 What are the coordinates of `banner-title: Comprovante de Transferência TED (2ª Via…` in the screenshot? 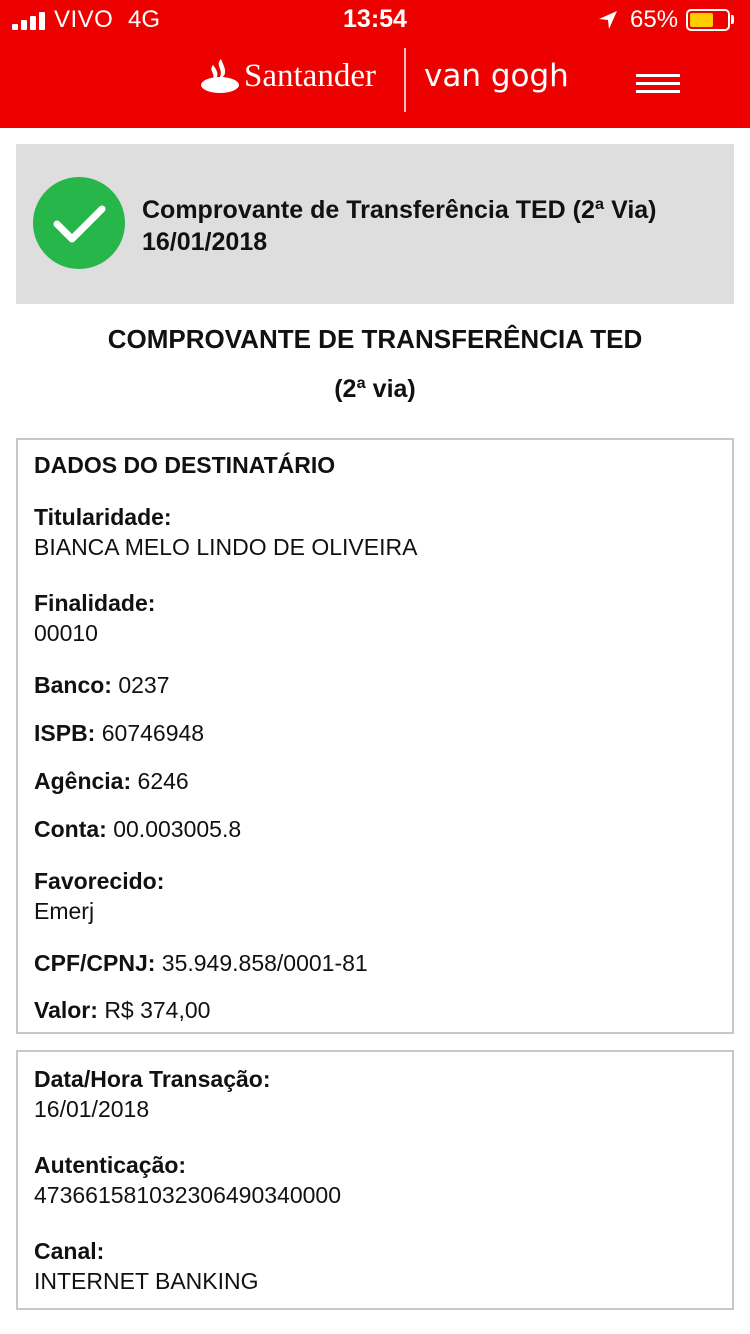 It's located at (437, 226).